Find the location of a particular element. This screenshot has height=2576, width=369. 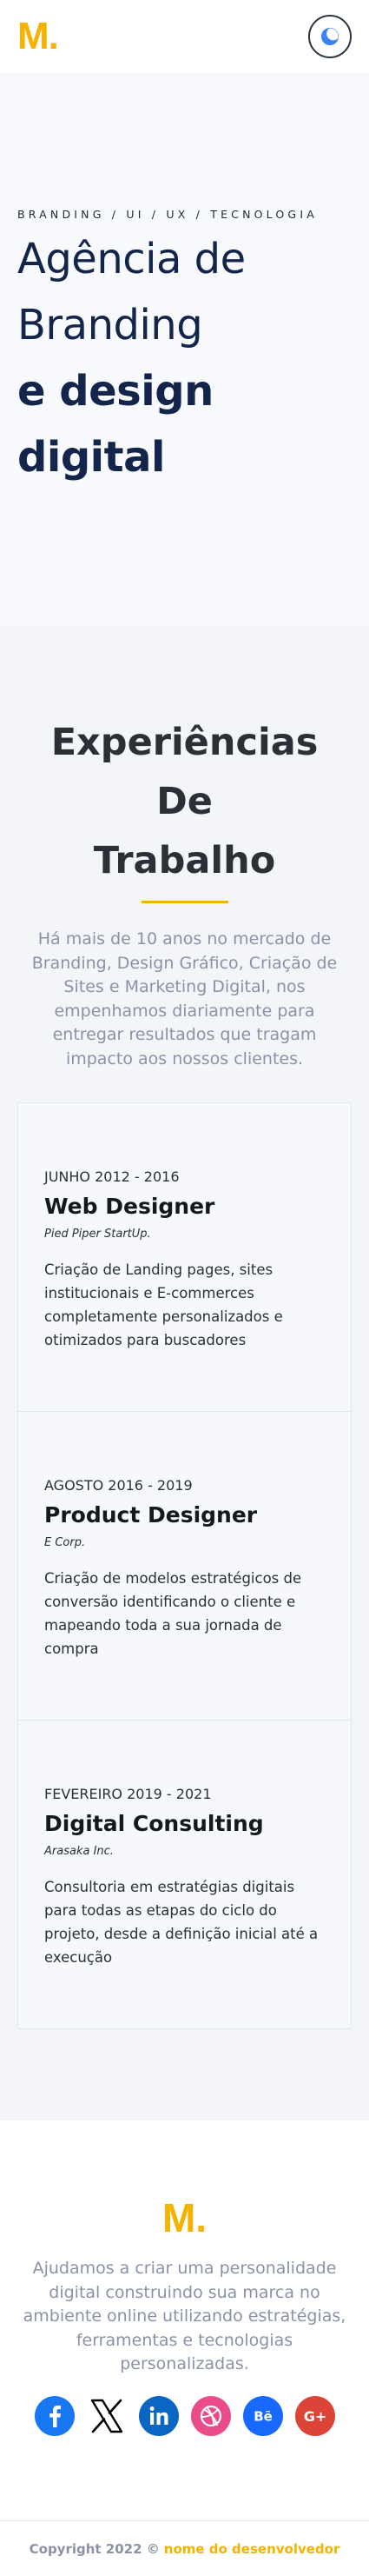

svg-text: G+ is located at coordinates (314, 2416).